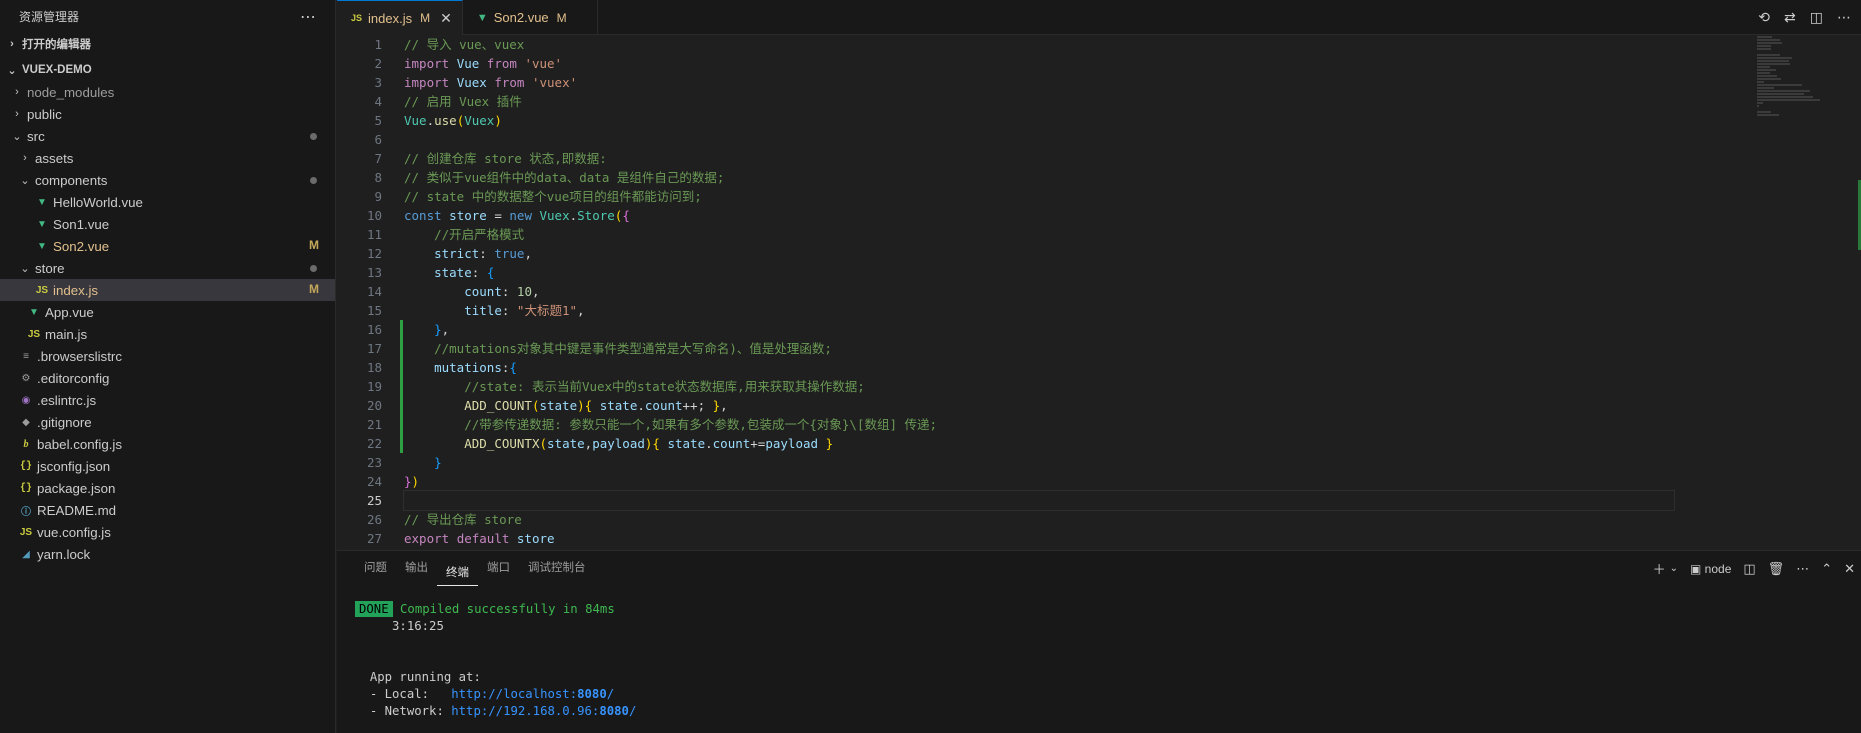 Image resolution: width=1861 pixels, height=733 pixels. I want to click on code-line: ADD_COUNT(state){ state.count++; },, so click(1104, 405).